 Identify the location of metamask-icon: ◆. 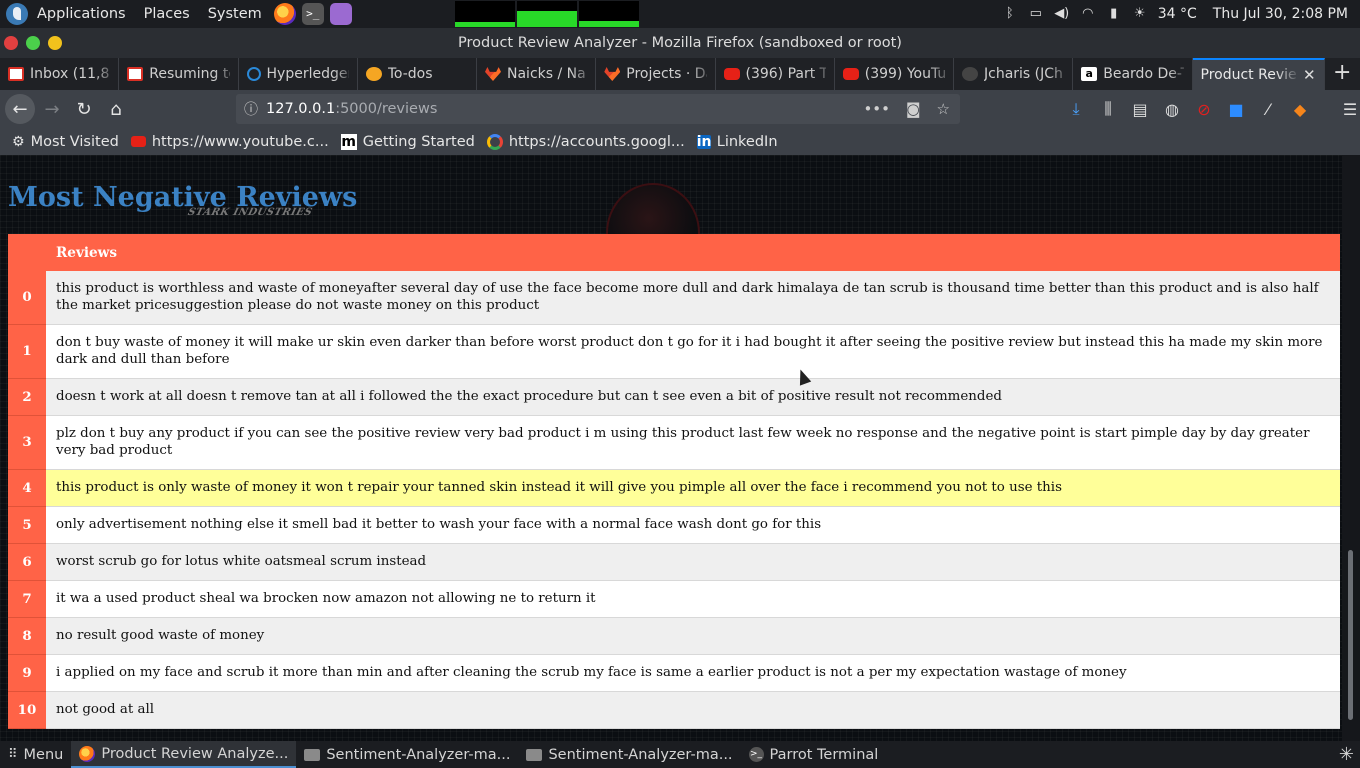
(1300, 109).